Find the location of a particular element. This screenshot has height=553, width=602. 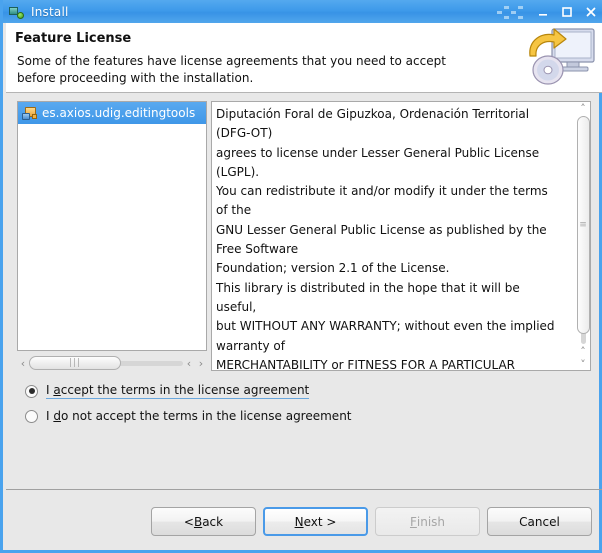

vscrollbar-thumb: ≡ is located at coordinates (583, 225).